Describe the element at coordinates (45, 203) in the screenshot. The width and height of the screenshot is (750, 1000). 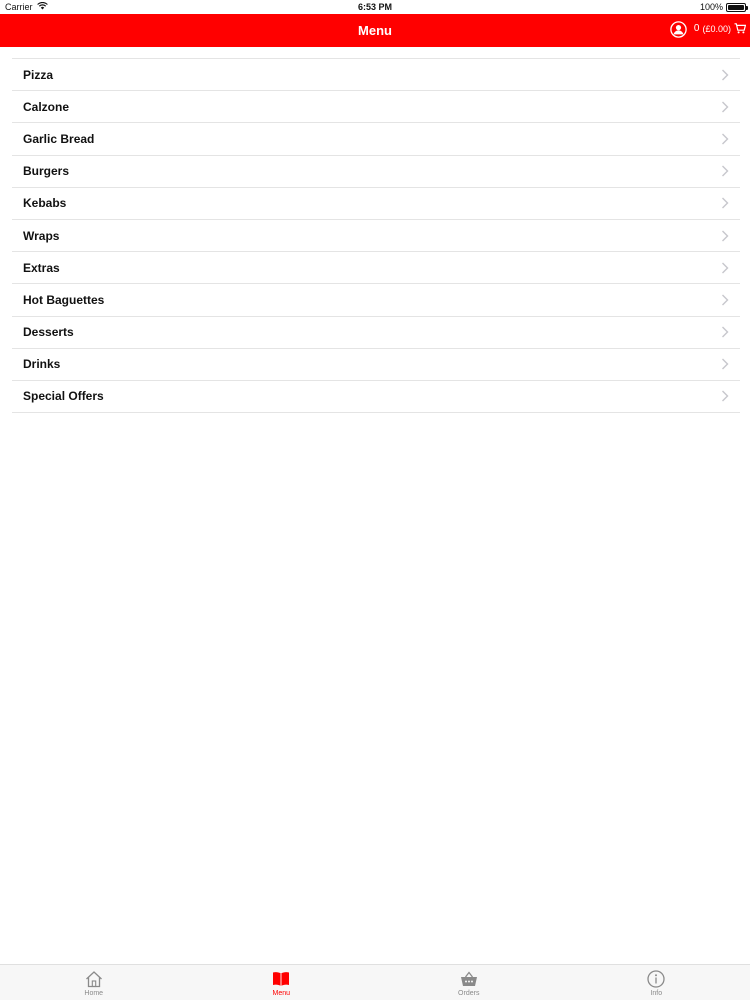
I see `menu-item-label: Kebabs` at that location.